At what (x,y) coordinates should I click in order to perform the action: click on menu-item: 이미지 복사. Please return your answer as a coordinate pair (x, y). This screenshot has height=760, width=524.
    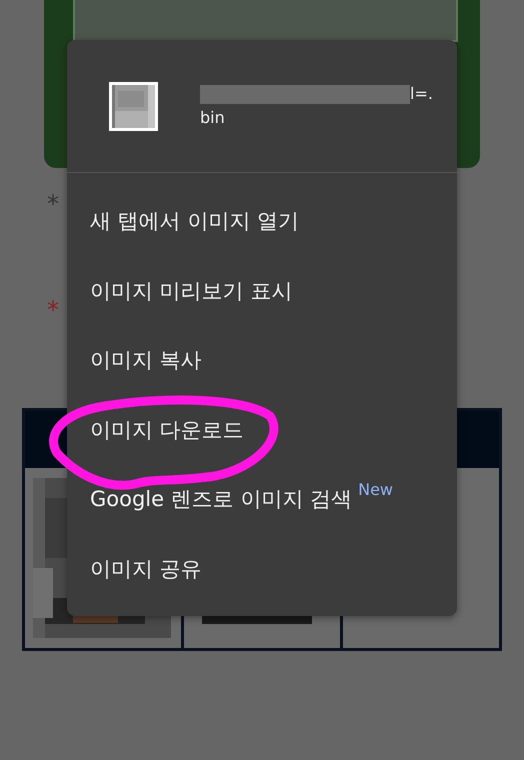
    Looking at the image, I should click on (262, 361).